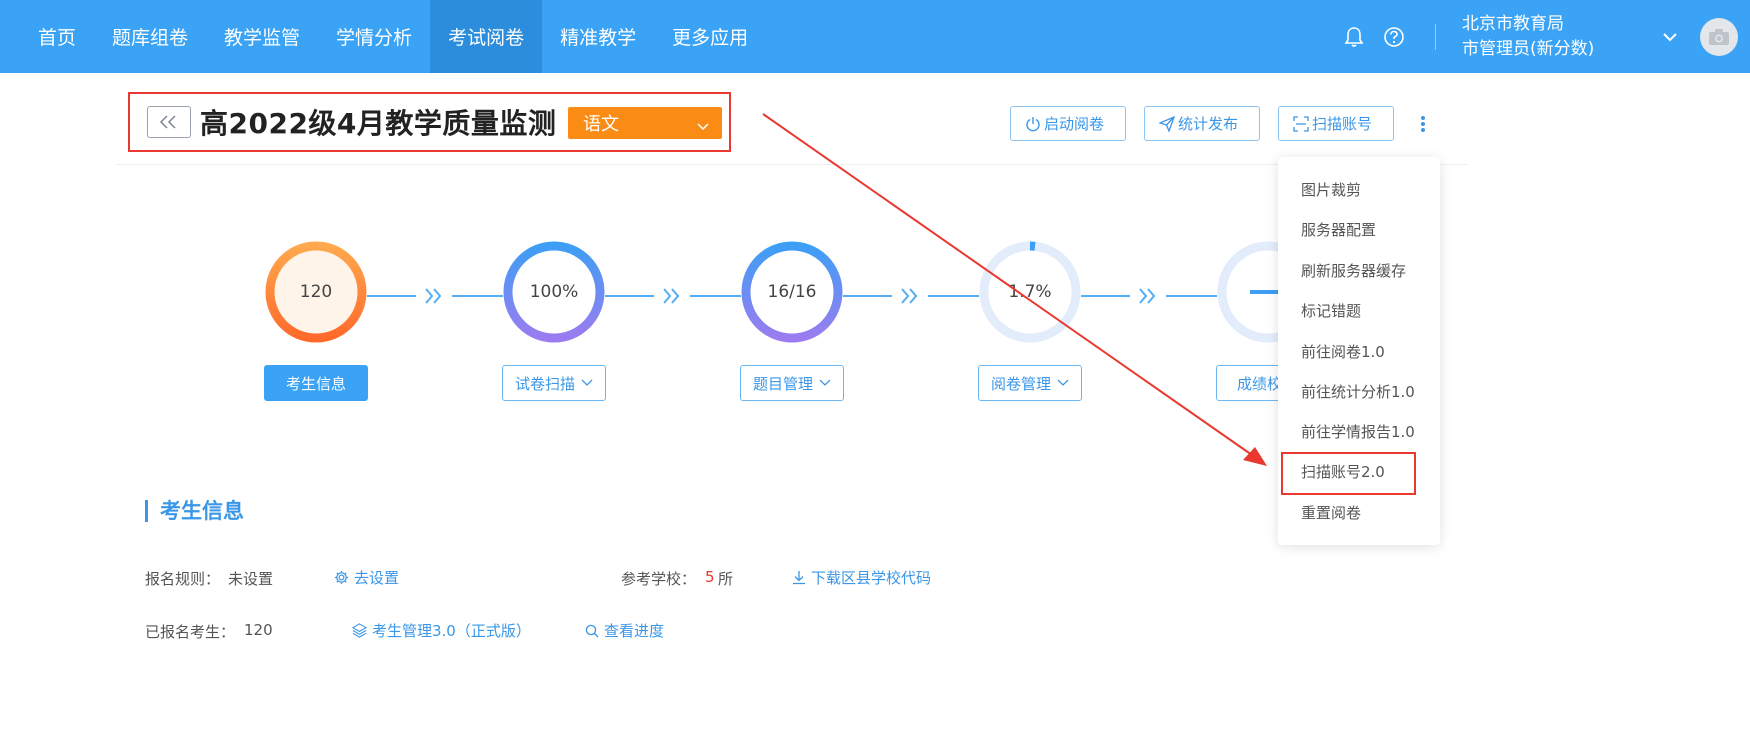 Image resolution: width=1750 pixels, height=755 pixels. I want to click on step-student-info: 120, so click(316, 292).